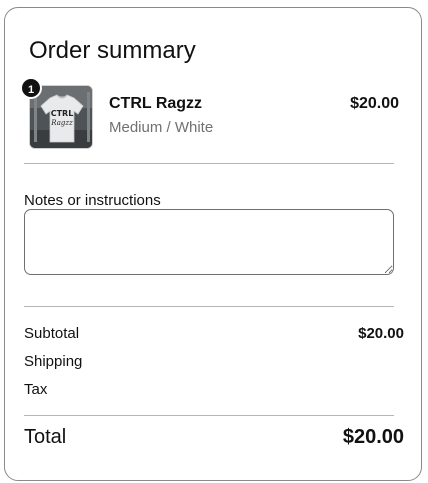 This screenshot has height=483, width=428. Describe the element at coordinates (45, 437) in the screenshot. I see `total-label: Total` at that location.